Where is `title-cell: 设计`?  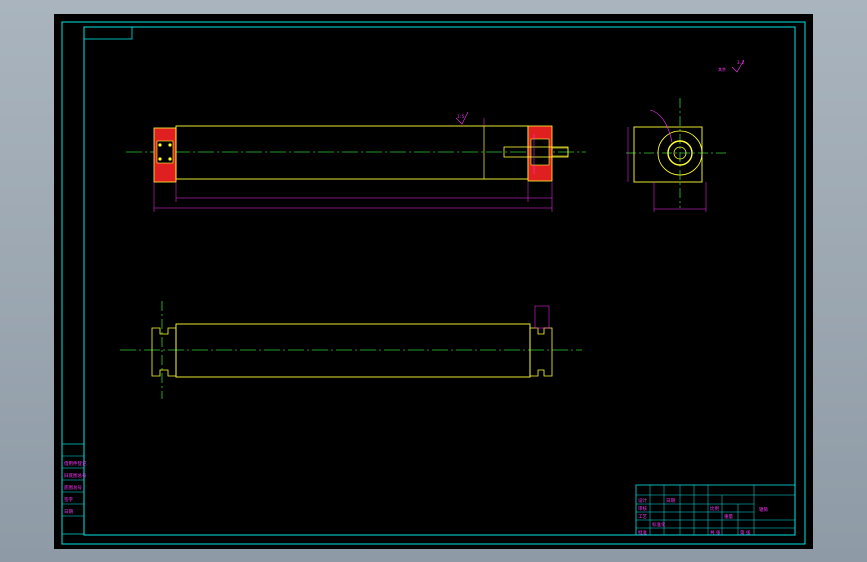 title-cell: 设计 is located at coordinates (642, 500).